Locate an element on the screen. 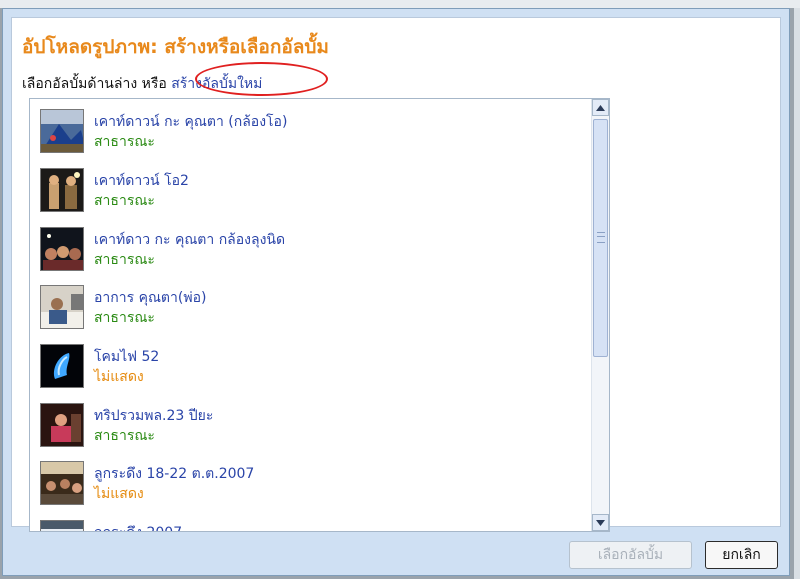  album-name: ลูกระดึง 18-22 ต.ต.2007 is located at coordinates (174, 474).